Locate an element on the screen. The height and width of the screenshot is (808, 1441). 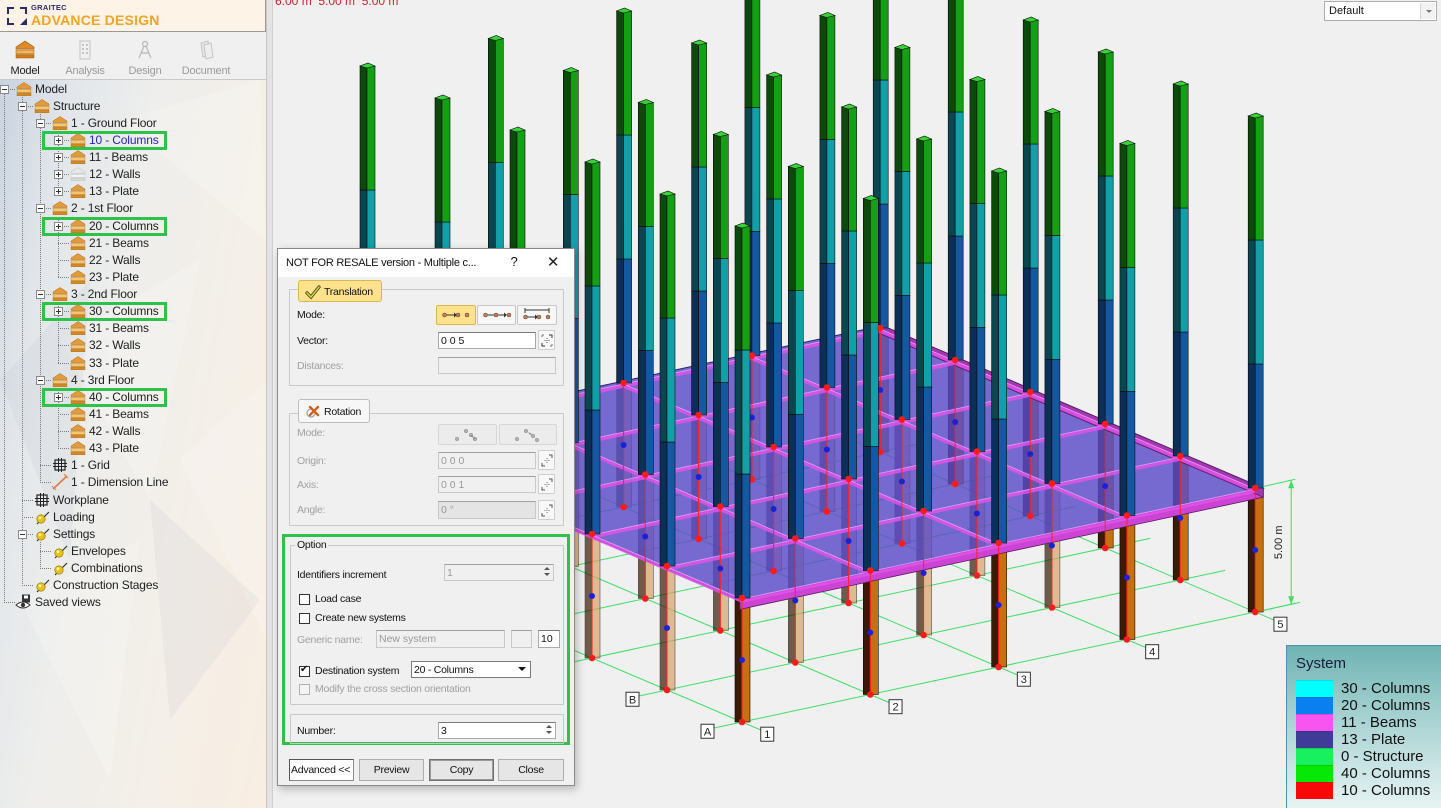
rotation-mode-points-button is located at coordinates (467, 434).